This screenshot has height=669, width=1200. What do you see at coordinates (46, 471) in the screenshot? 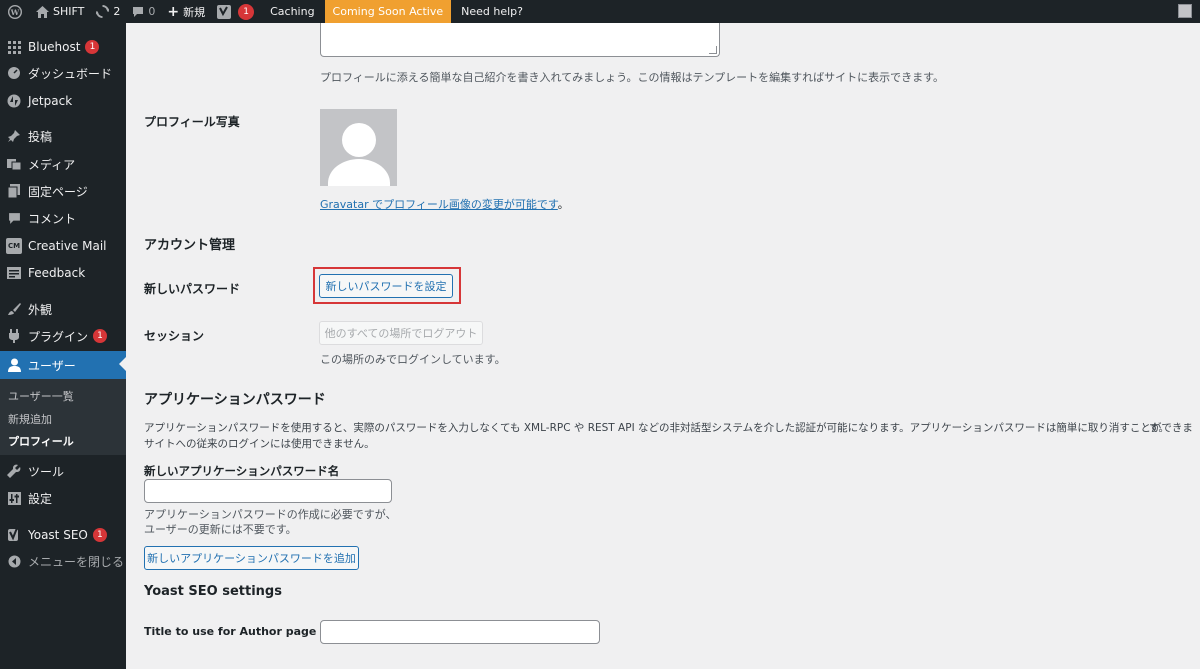
I see `sidebar-item-label: ツール` at bounding box center [46, 471].